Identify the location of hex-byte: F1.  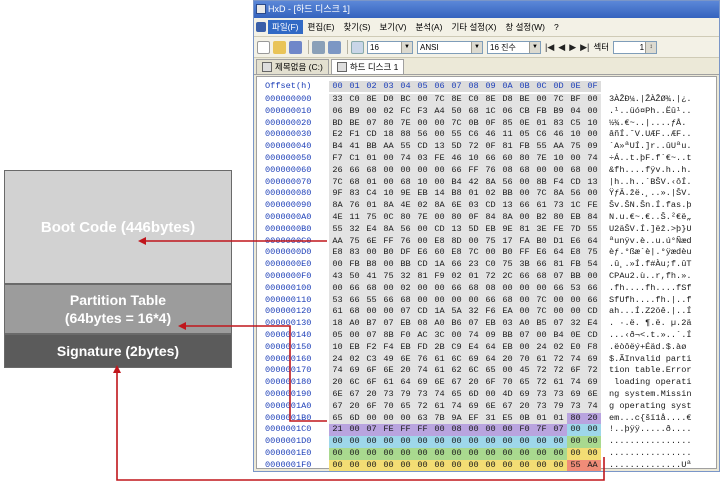
(354, 135).